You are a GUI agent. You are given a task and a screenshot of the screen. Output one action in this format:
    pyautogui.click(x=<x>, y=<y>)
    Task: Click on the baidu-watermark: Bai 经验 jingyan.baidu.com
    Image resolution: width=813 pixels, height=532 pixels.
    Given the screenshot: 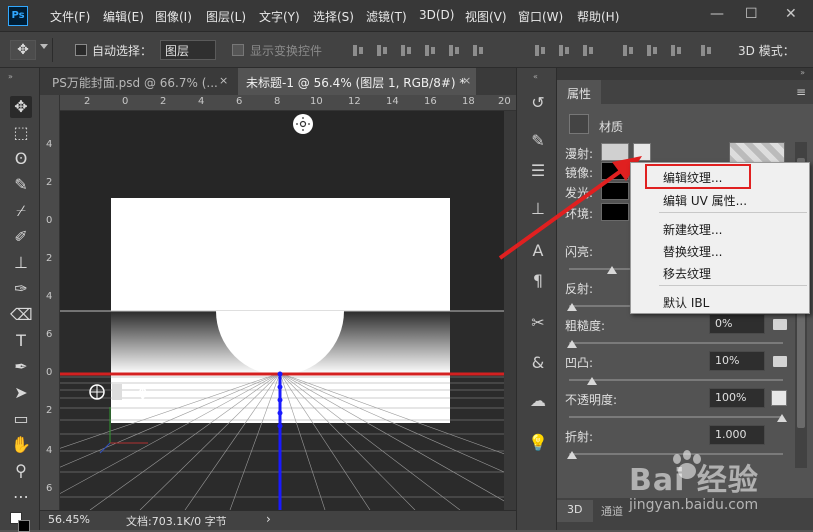 What is the action you would take?
    pyautogui.click(x=717, y=485)
    